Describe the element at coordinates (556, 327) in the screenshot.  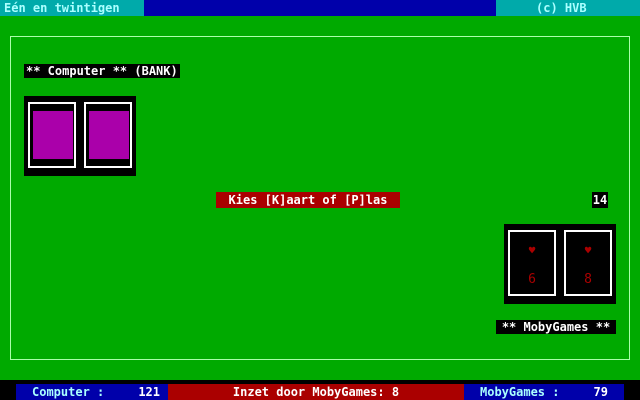
I see `player-label: ** MobyGames **` at that location.